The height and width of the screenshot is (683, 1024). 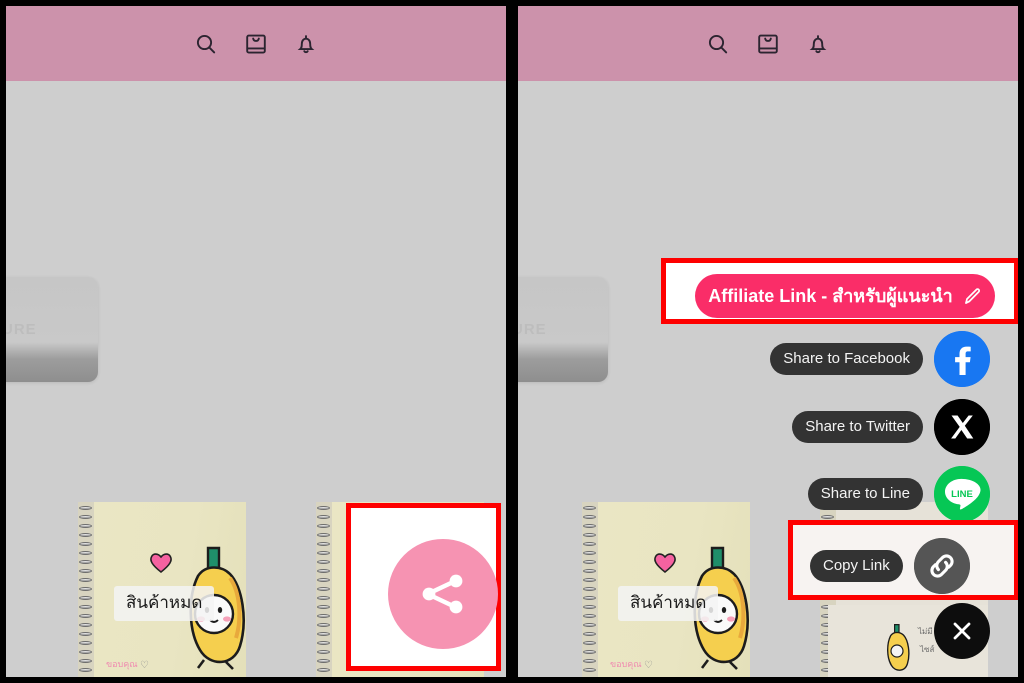 I want to click on x-twitter-icon, so click(x=962, y=427).